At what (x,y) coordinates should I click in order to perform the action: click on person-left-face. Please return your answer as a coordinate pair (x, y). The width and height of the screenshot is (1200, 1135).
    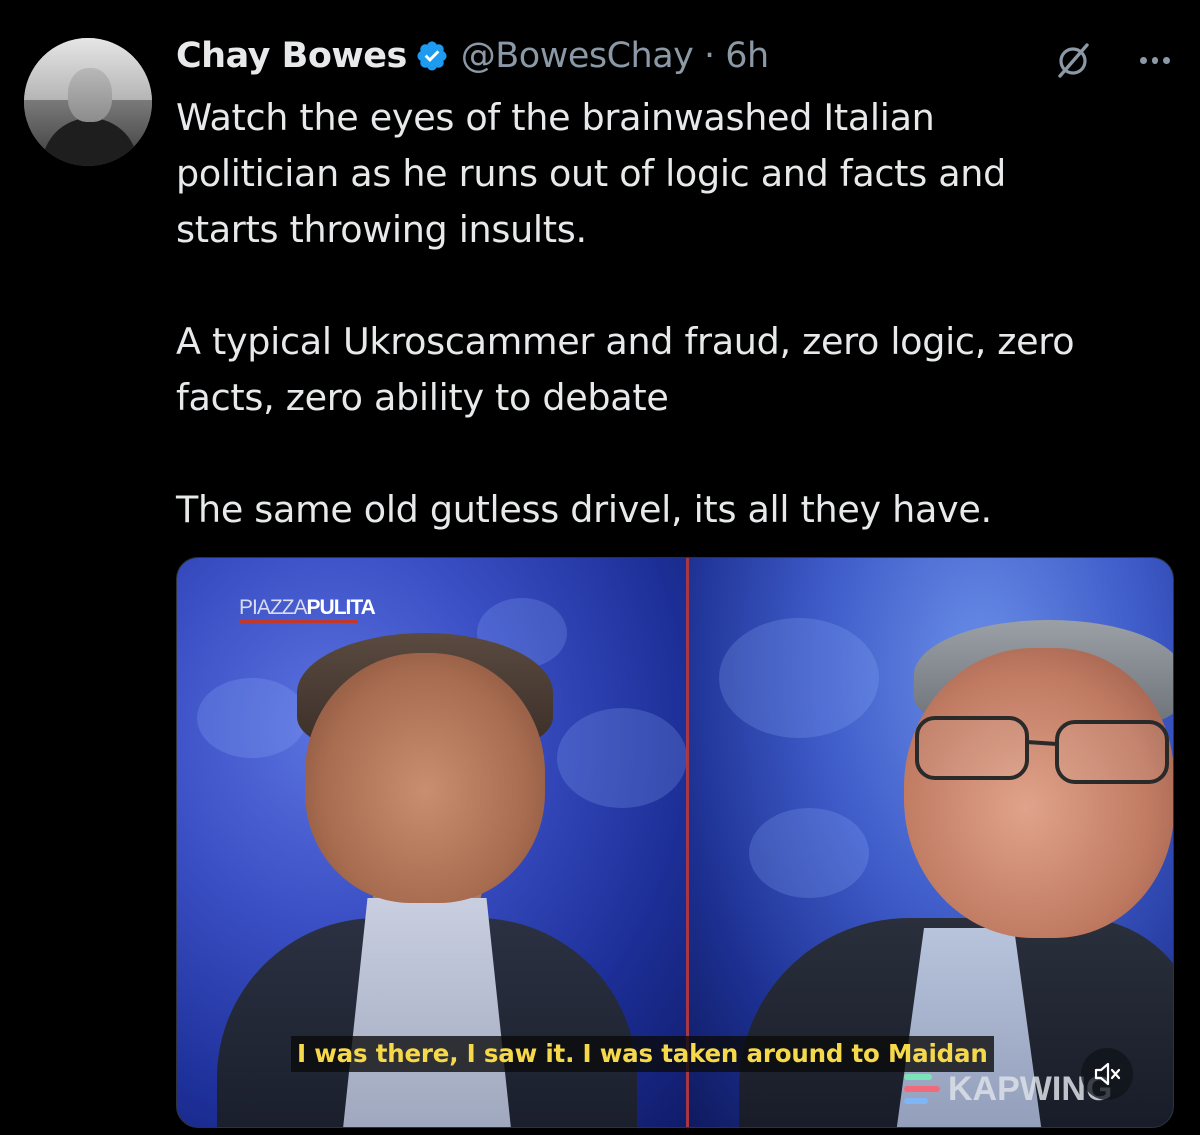
    Looking at the image, I should click on (425, 778).